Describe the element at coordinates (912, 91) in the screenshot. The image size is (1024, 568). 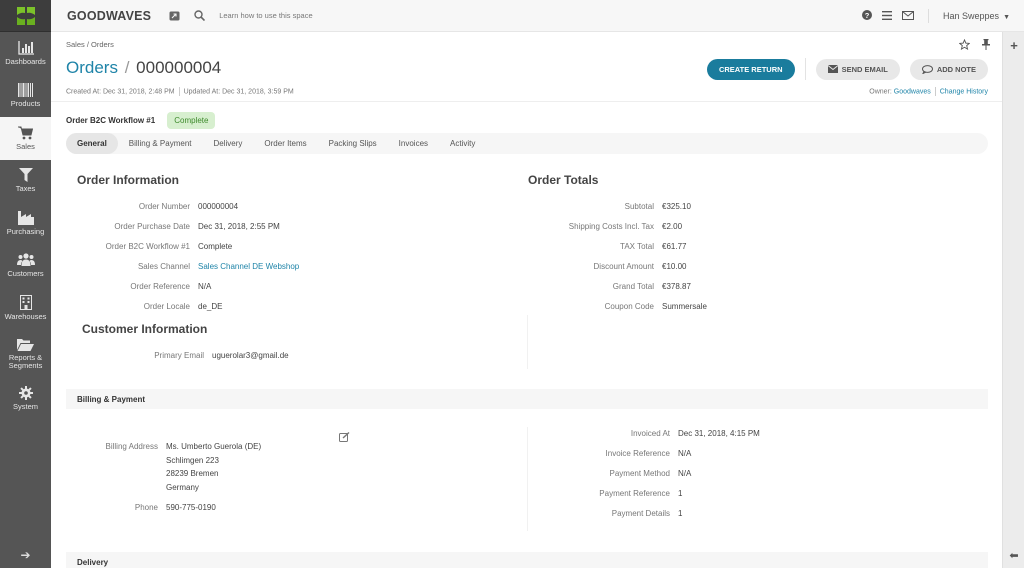
I see `owner-link: Goodwaves` at that location.